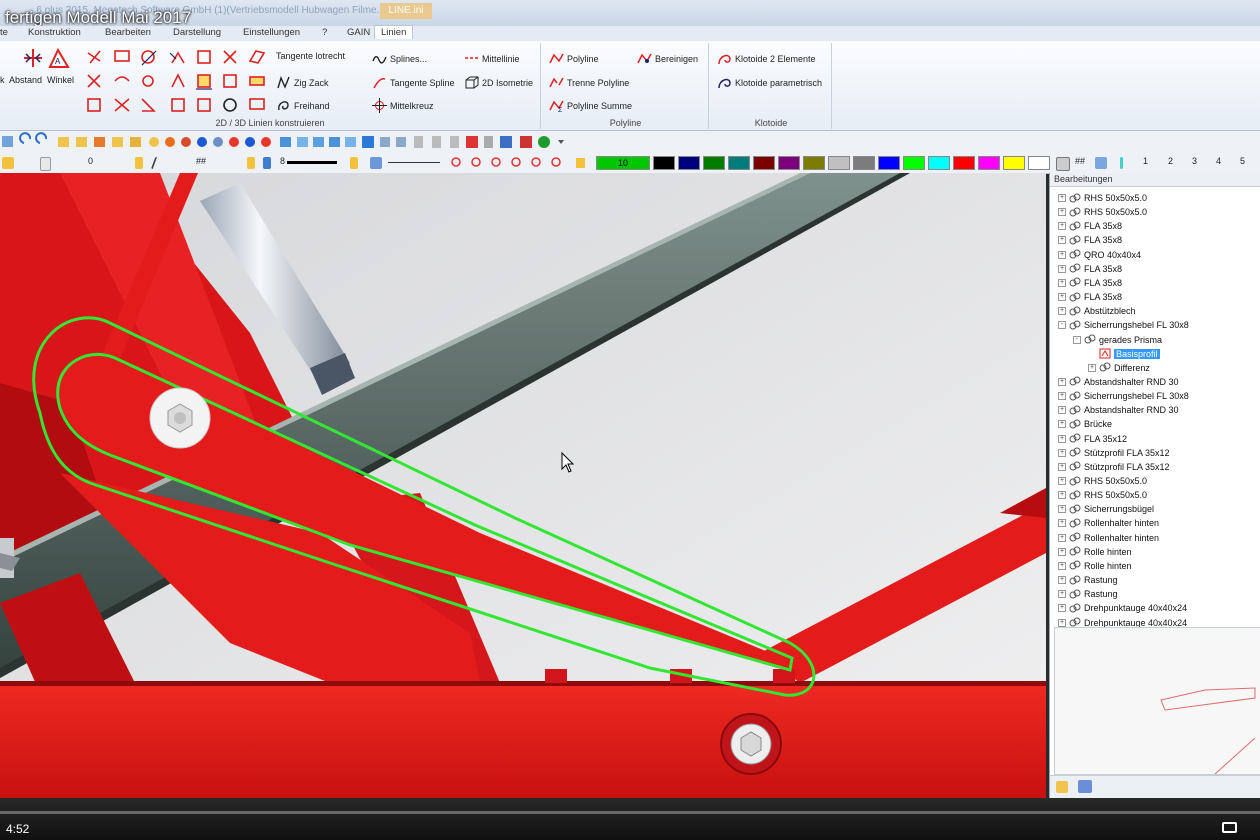  What do you see at coordinates (1063, 164) in the screenshot?
I see `layer-settings-icon` at bounding box center [1063, 164].